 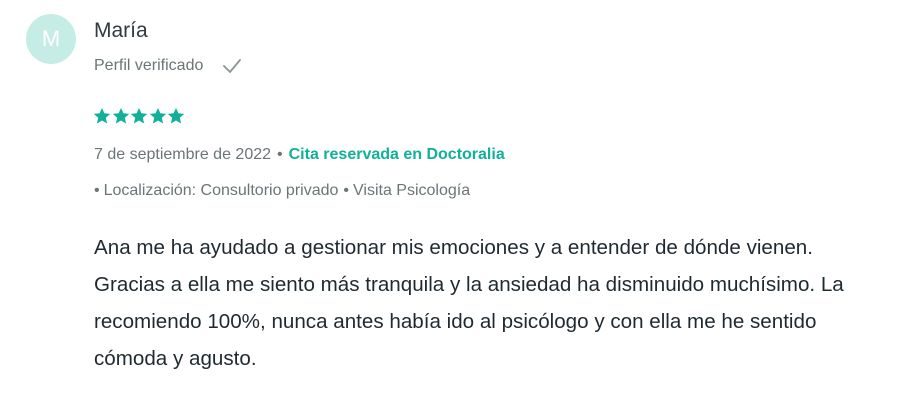 I want to click on author-name: María, so click(x=121, y=30).